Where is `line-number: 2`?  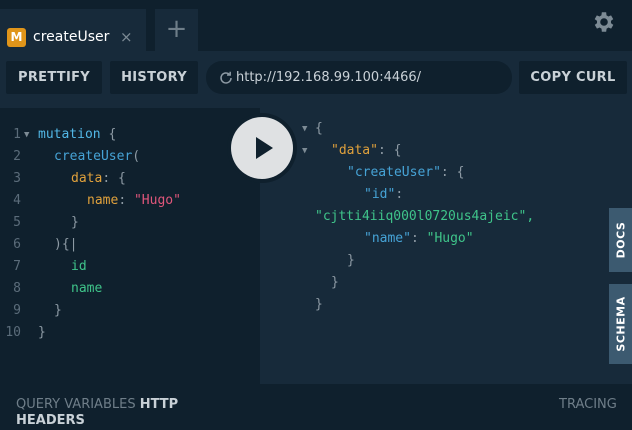 line-number: 2 is located at coordinates (17, 156).